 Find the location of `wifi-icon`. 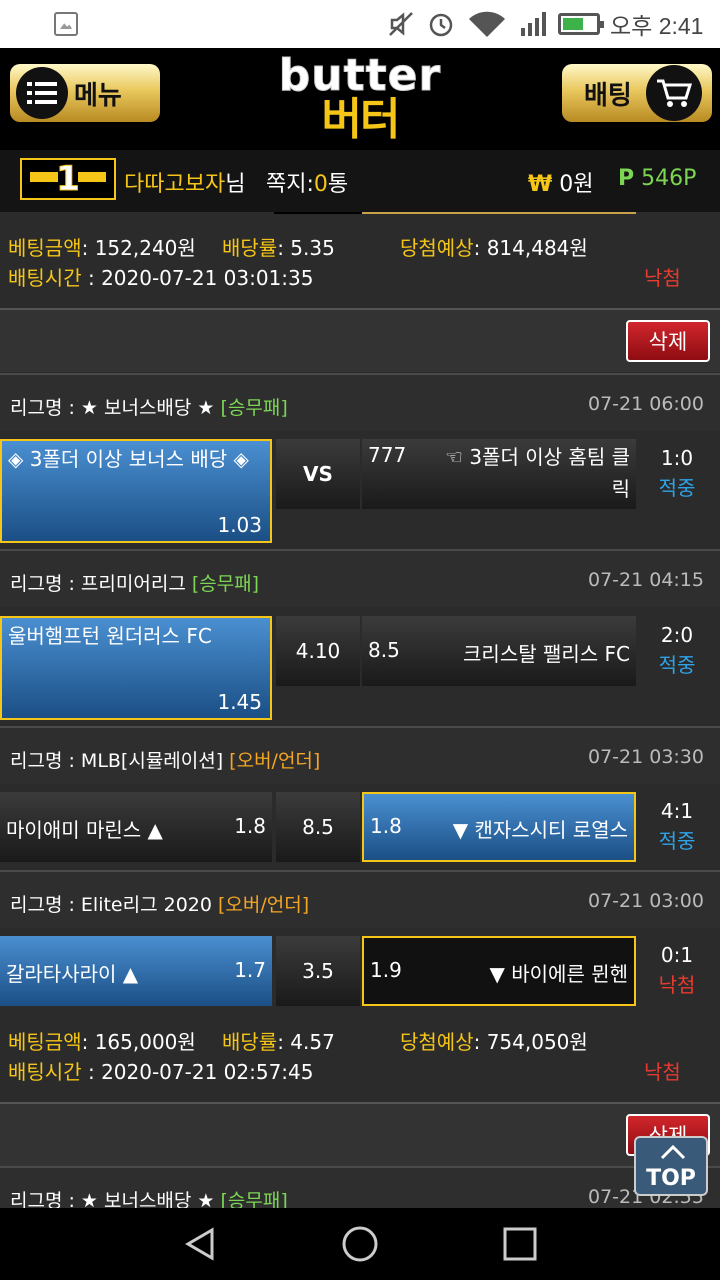

wifi-icon is located at coordinates (487, 24).